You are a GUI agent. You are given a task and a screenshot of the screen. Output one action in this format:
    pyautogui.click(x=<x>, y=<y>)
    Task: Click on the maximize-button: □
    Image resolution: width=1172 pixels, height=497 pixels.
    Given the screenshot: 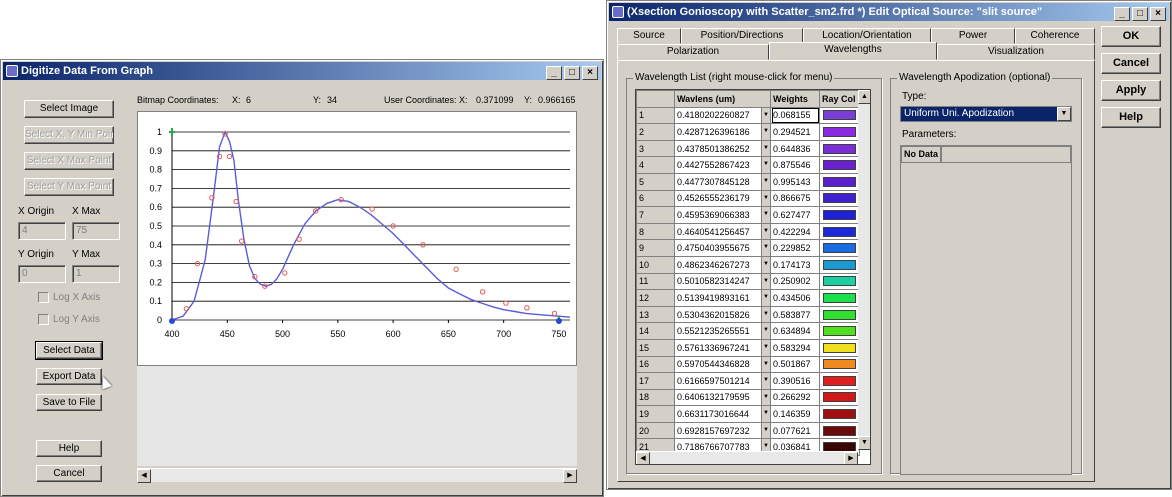 What is the action you would take?
    pyautogui.click(x=572, y=73)
    